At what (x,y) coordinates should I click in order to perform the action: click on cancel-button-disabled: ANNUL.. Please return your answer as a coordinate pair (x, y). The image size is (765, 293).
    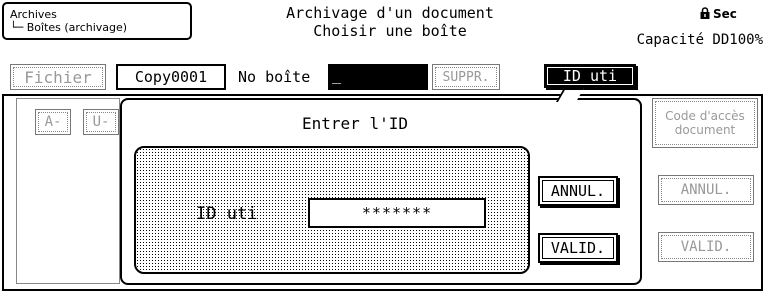
    Looking at the image, I should click on (706, 190).